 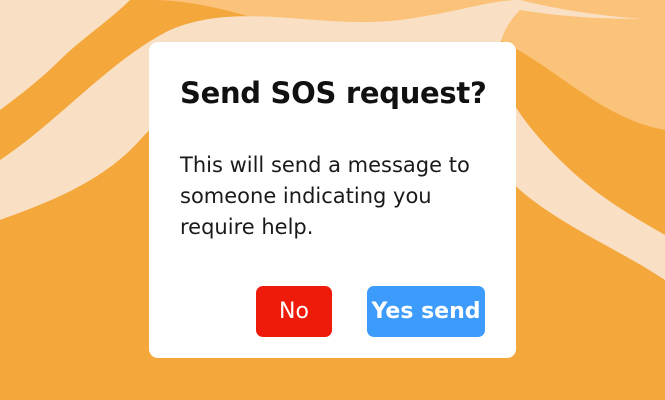 I want to click on yes-send-button: Yes send, so click(x=426, y=311).